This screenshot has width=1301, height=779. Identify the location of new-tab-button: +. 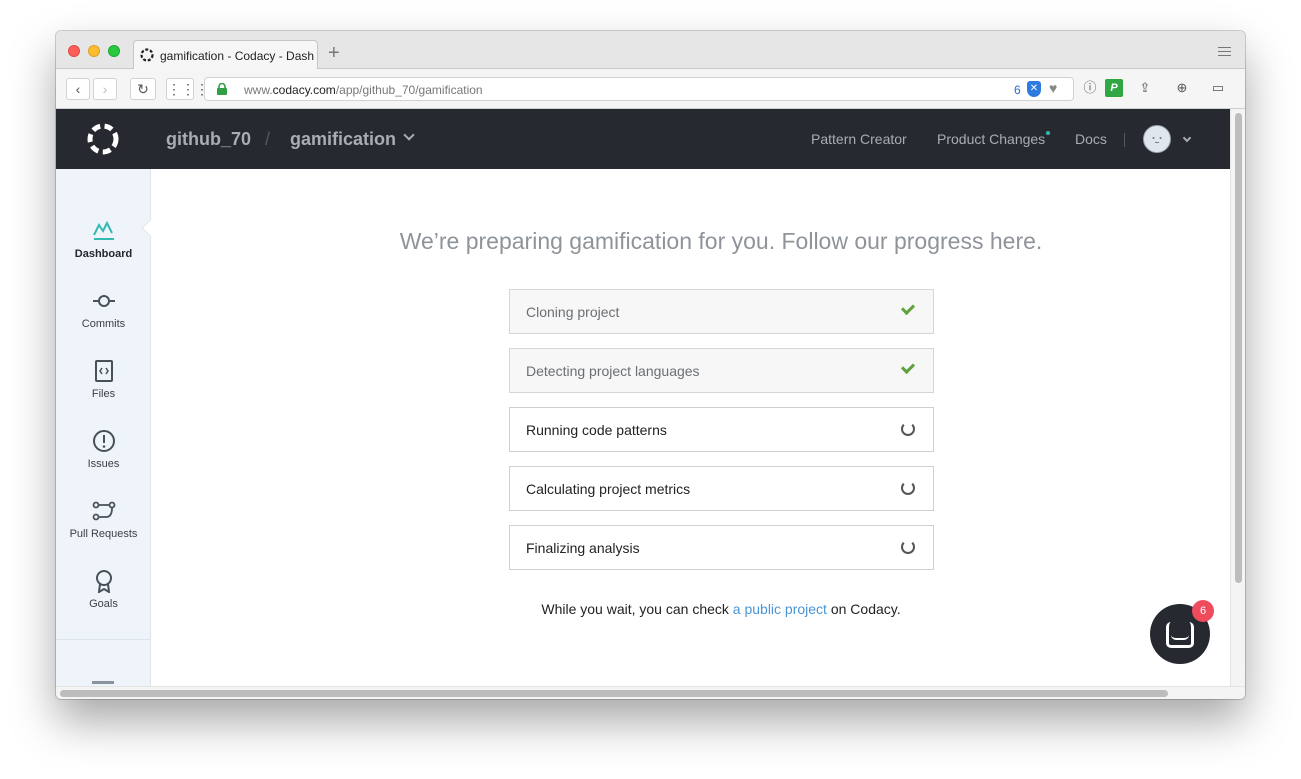
(334, 53).